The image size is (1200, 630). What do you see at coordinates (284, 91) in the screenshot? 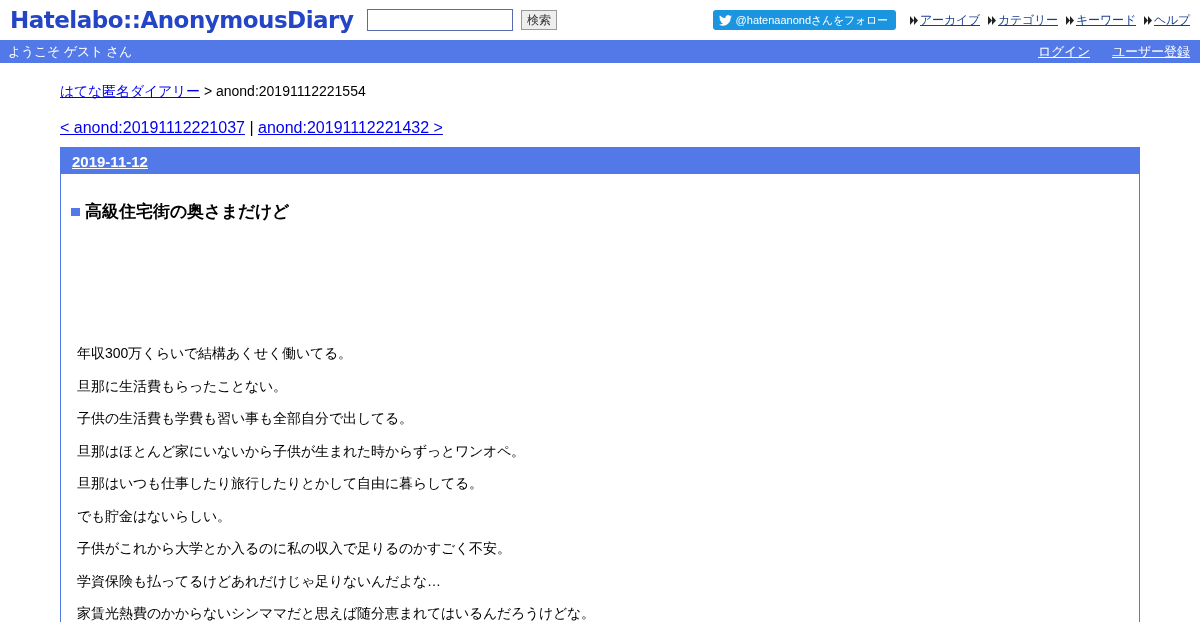
I see `breadcrumb-current: > anond:20191112221554` at bounding box center [284, 91].